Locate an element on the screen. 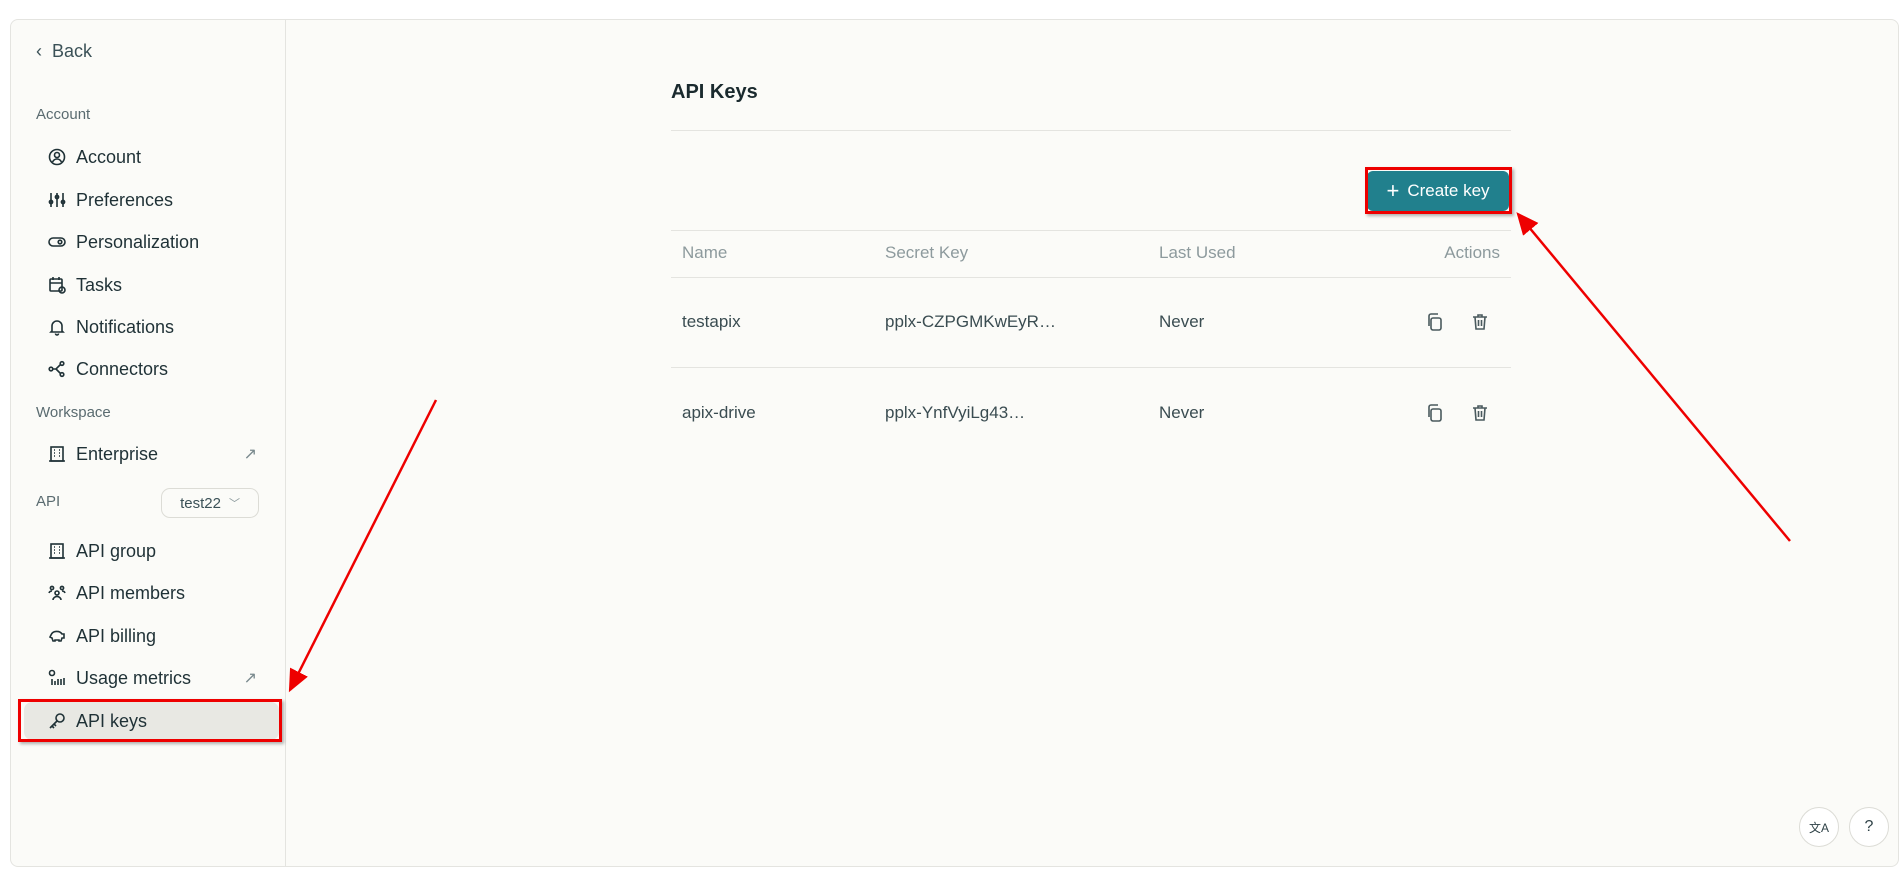 The image size is (1899, 875). share-nodes-icon is located at coordinates (56, 369).